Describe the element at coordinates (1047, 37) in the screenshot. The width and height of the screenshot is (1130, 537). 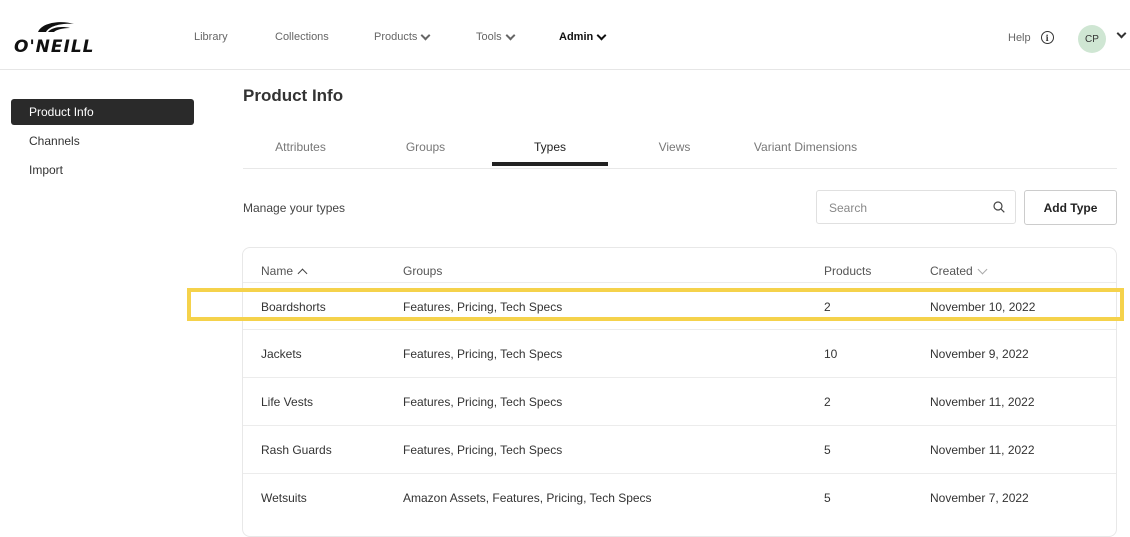
I see `info-icon: i` at that location.